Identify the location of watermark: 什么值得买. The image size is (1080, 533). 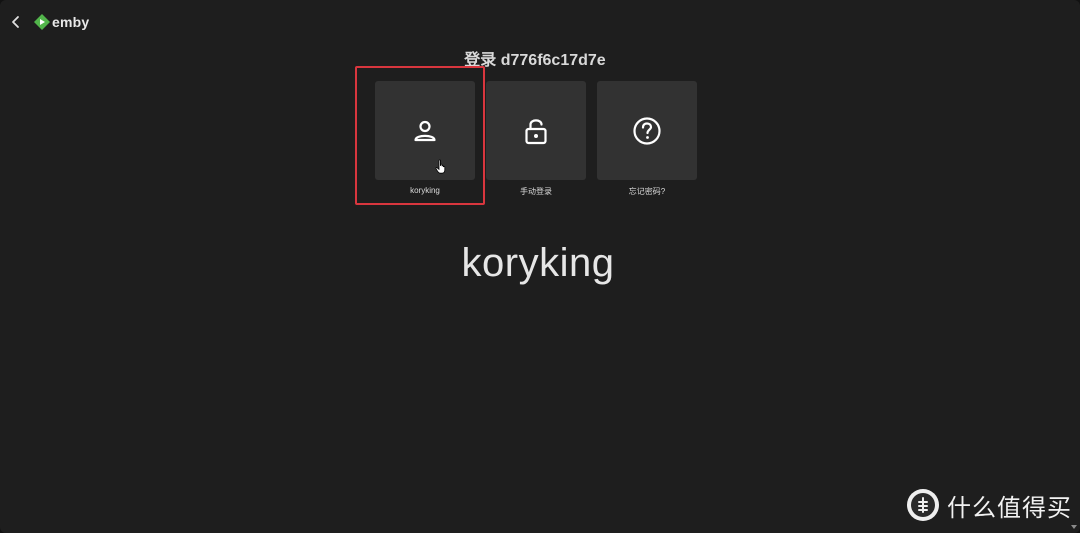
(989, 505).